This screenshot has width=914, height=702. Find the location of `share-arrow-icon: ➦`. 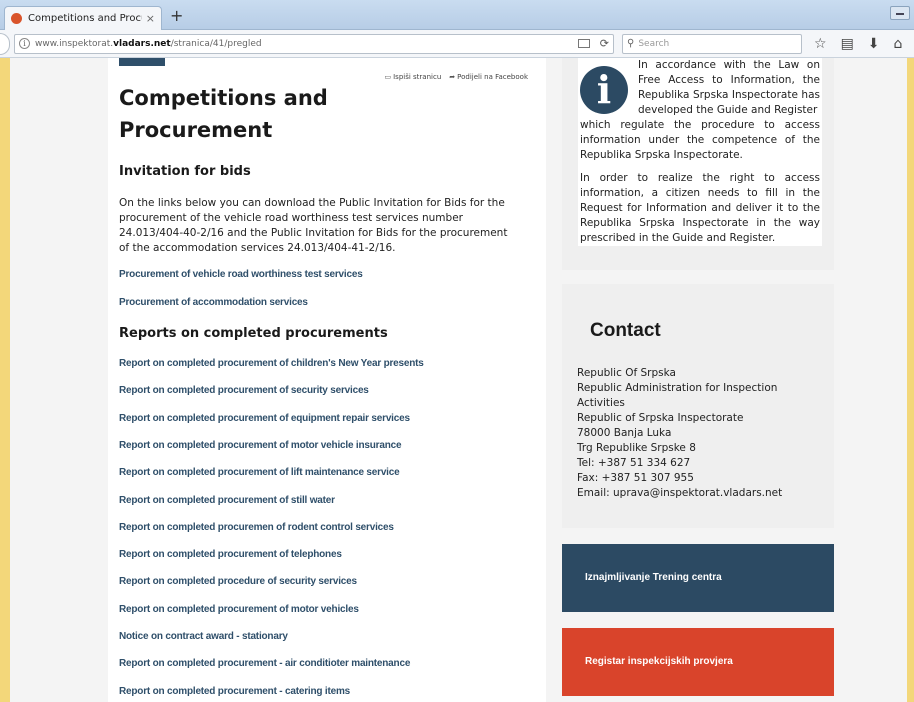

share-arrow-icon: ➦ is located at coordinates (452, 77).